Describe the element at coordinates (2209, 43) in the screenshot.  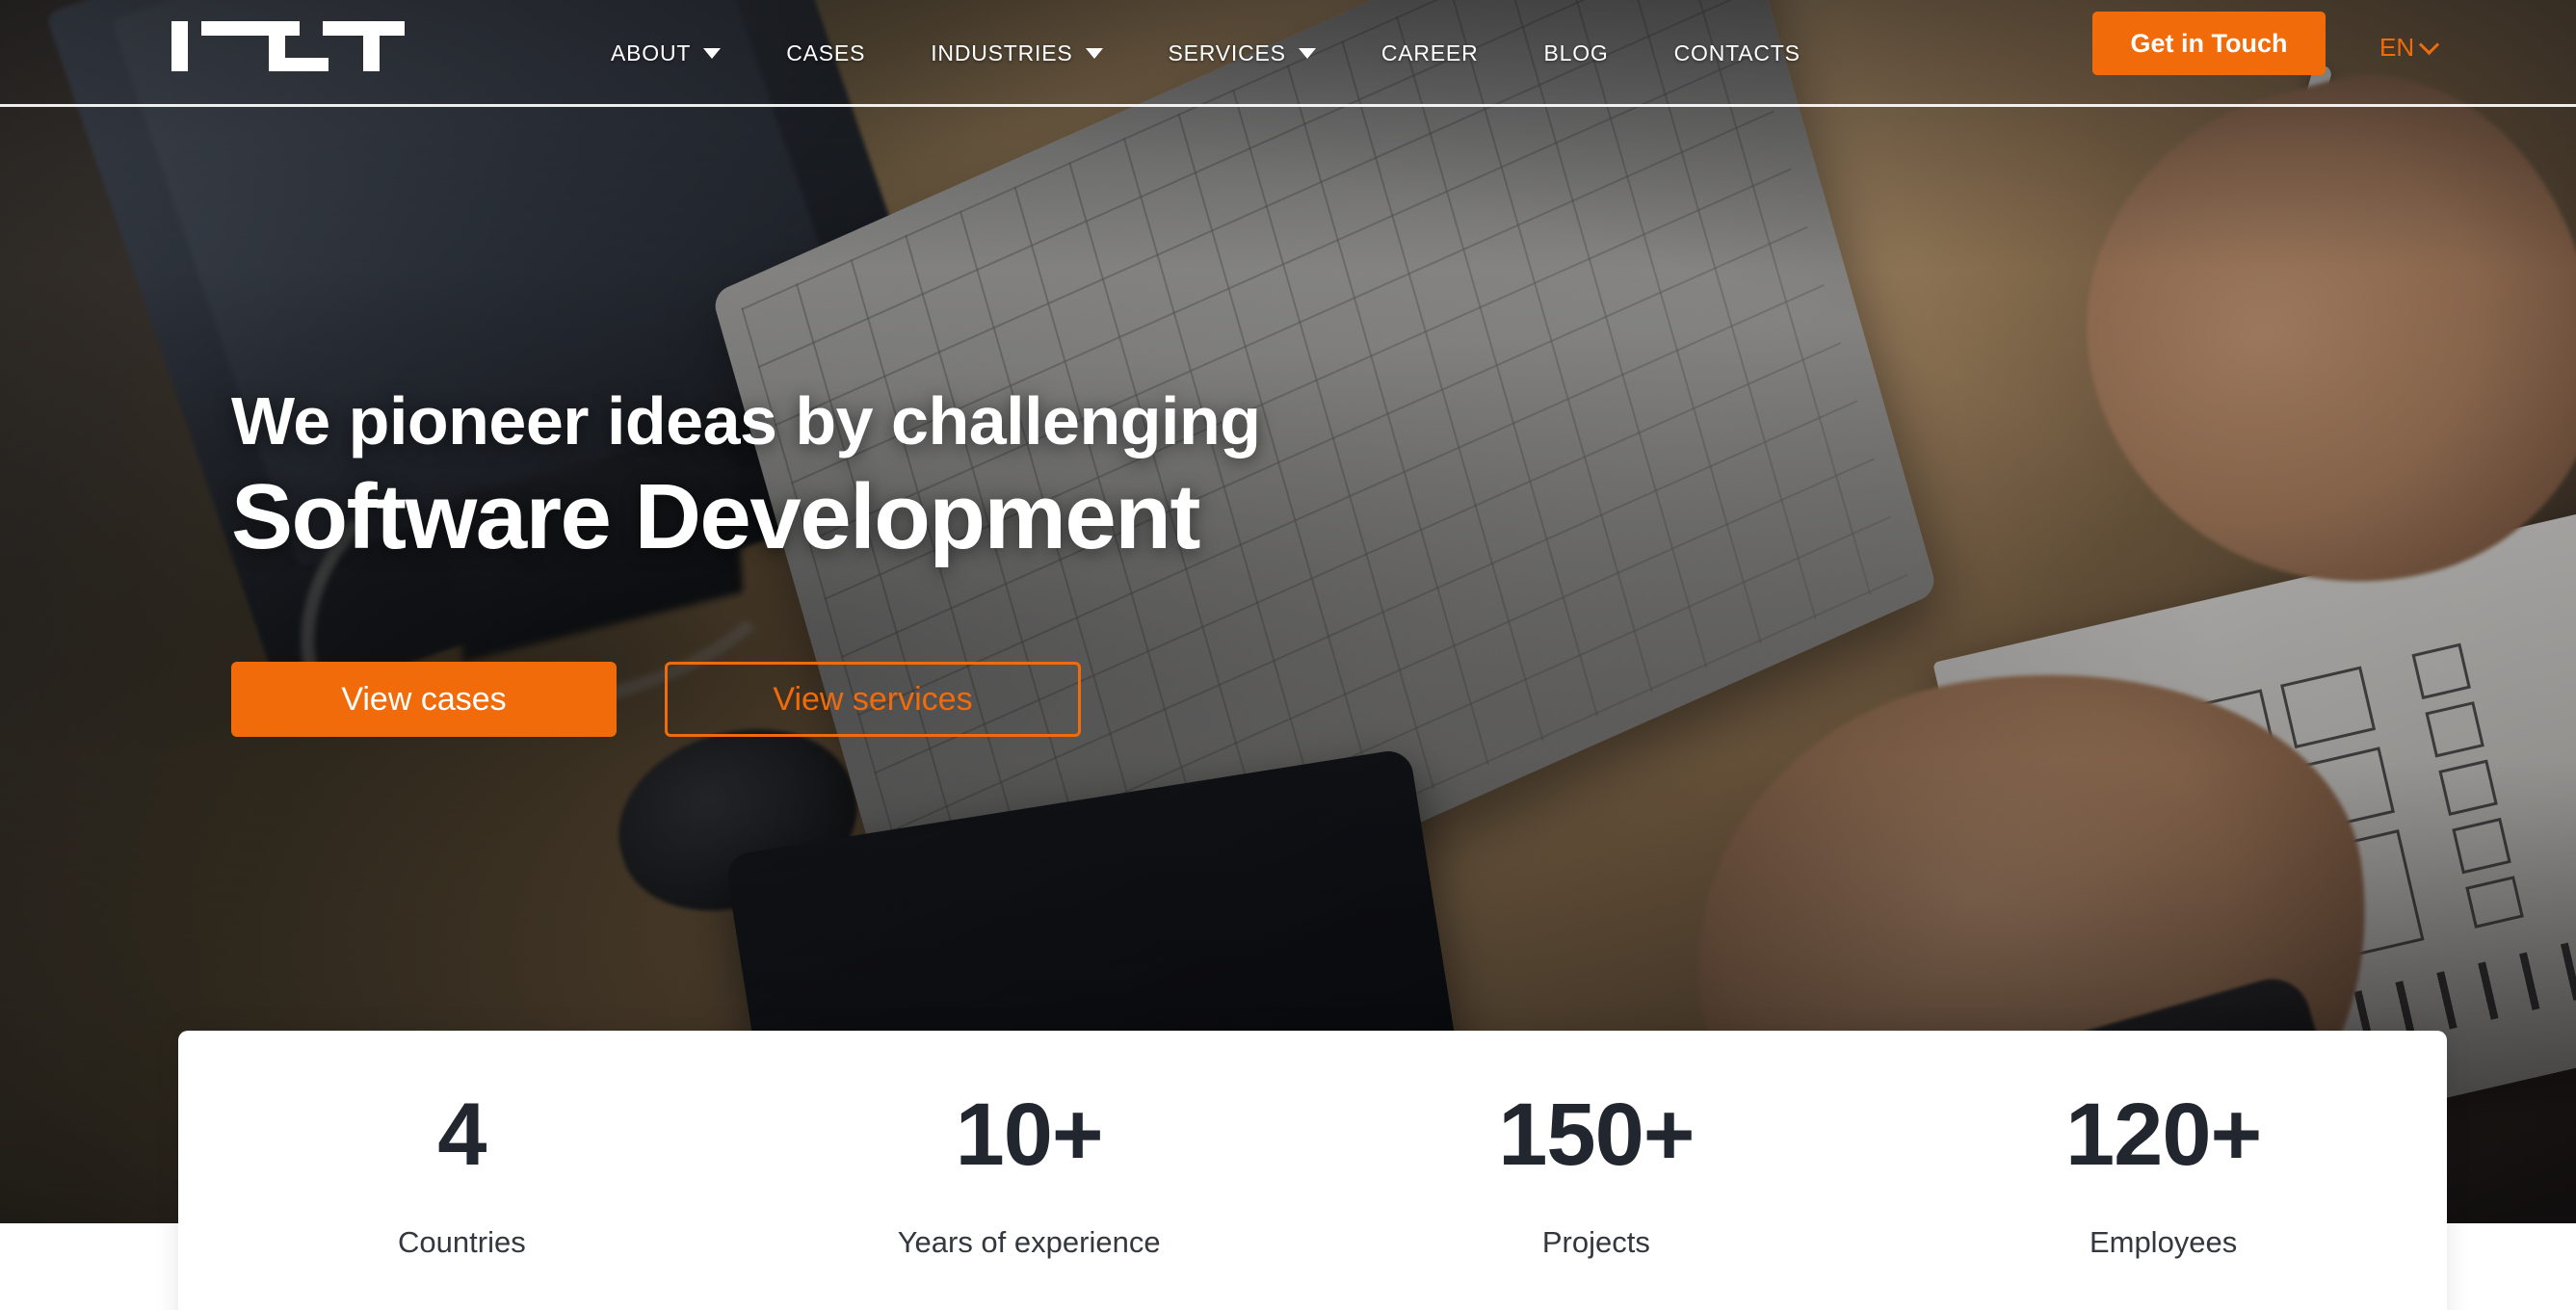
I see `get-in-touch-button: Get in Touch` at that location.